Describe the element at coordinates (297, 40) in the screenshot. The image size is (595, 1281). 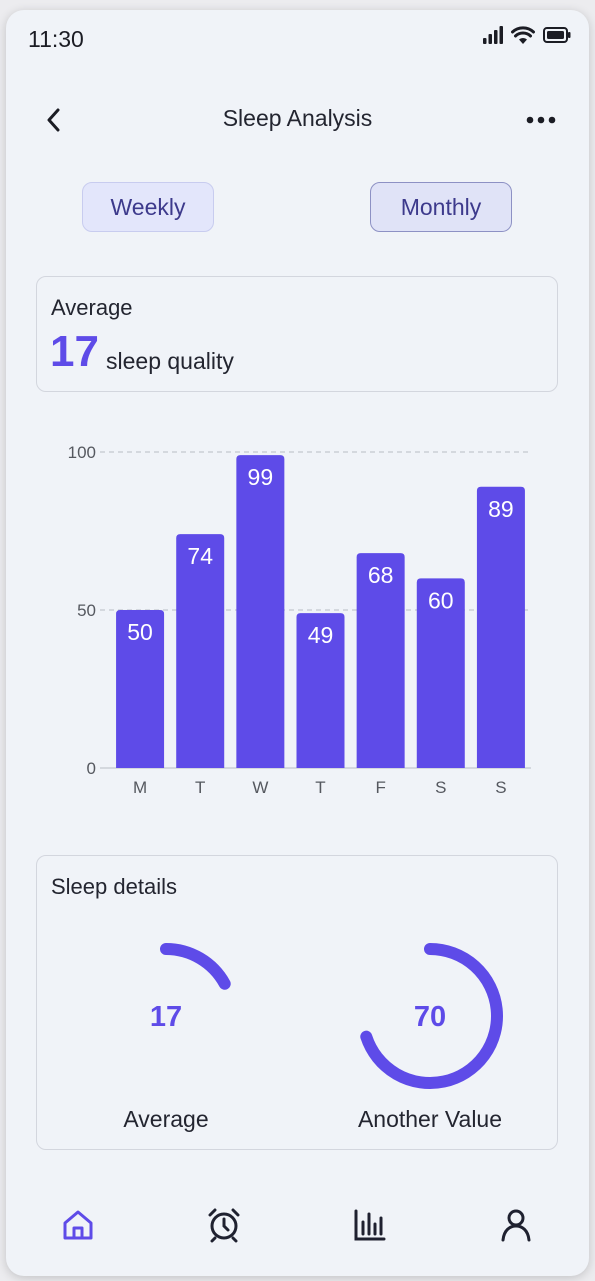
I see `status-bar: 11:30` at that location.